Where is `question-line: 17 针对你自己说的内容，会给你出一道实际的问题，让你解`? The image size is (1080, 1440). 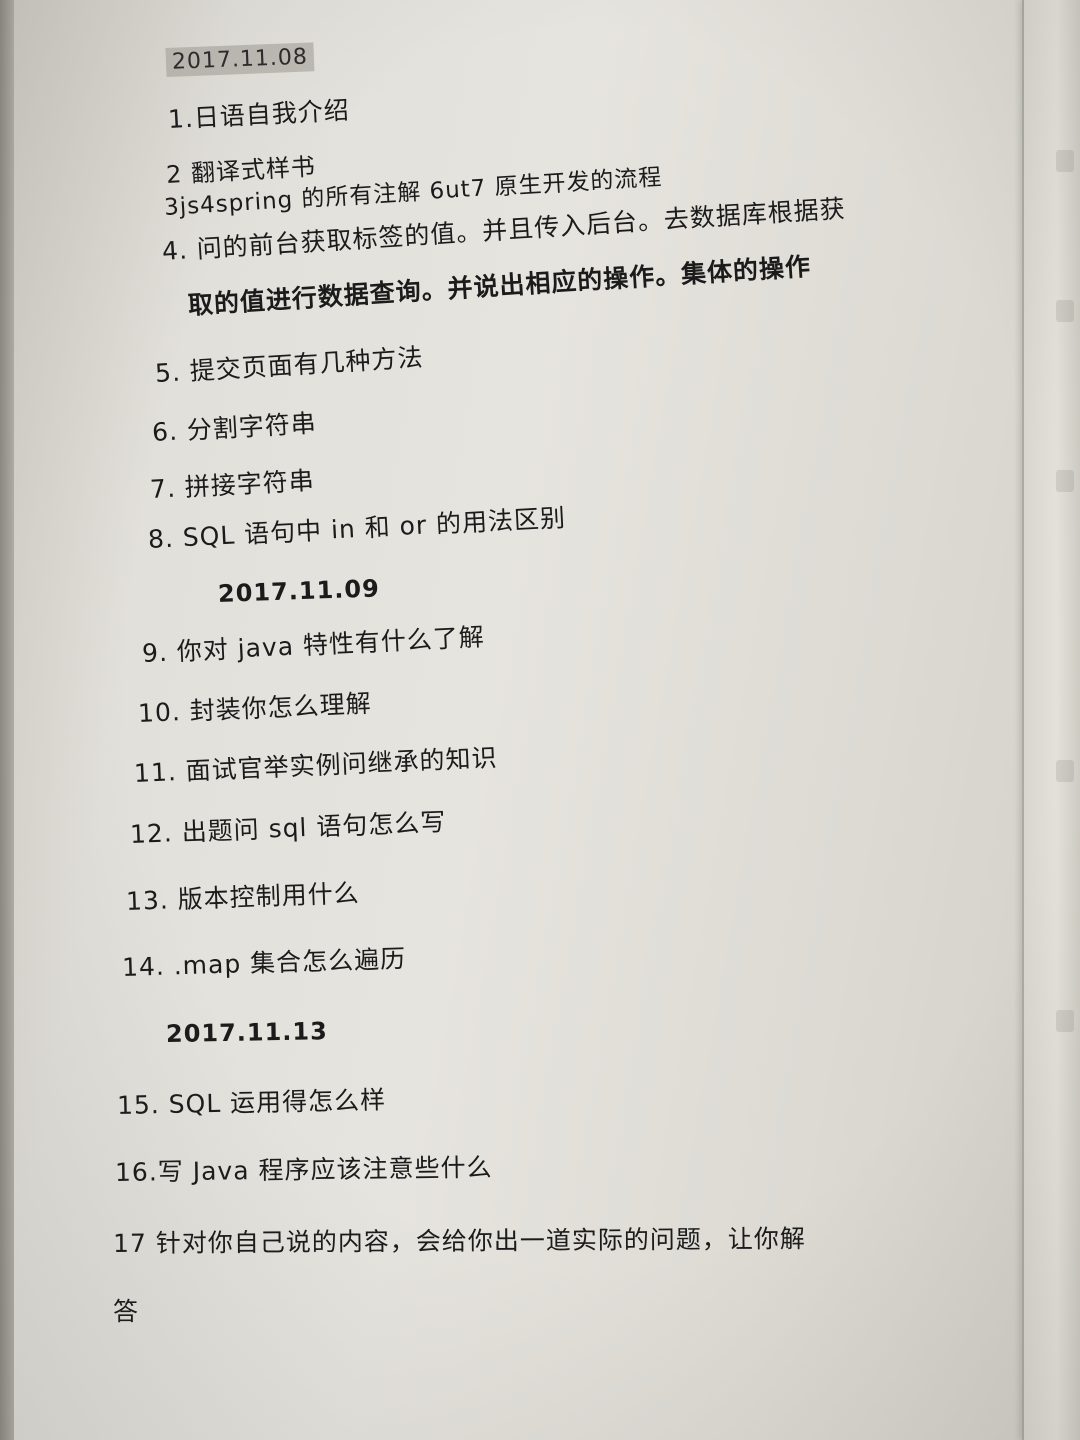
question-line: 17 针对你自己说的内容，会给你出一道实际的问题，让你解 is located at coordinates (459, 1241).